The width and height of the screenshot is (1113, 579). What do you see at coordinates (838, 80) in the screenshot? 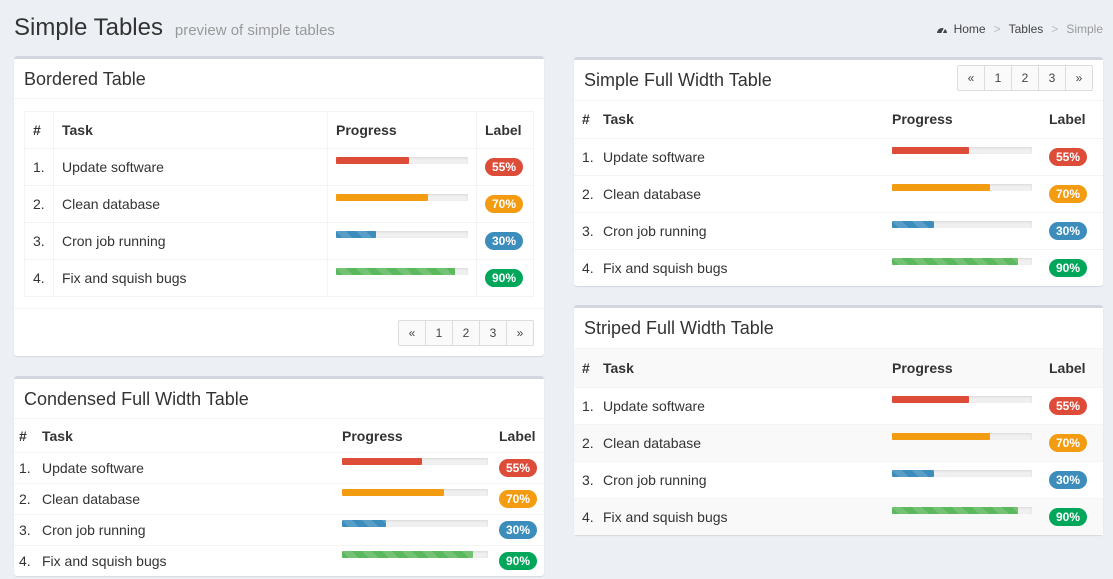
I see `box-header: Simple Full Width Table « 1 2 3 »` at bounding box center [838, 80].